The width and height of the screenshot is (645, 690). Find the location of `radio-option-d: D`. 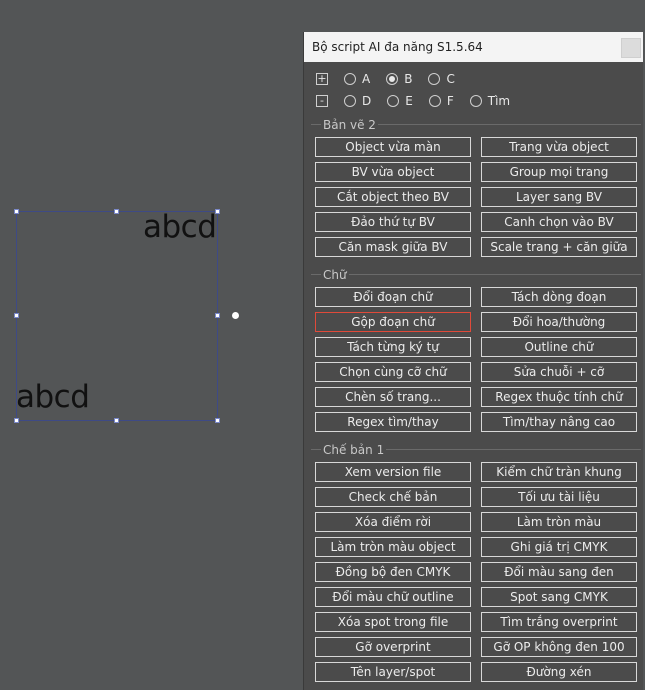

radio-option-d: D is located at coordinates (357, 101).